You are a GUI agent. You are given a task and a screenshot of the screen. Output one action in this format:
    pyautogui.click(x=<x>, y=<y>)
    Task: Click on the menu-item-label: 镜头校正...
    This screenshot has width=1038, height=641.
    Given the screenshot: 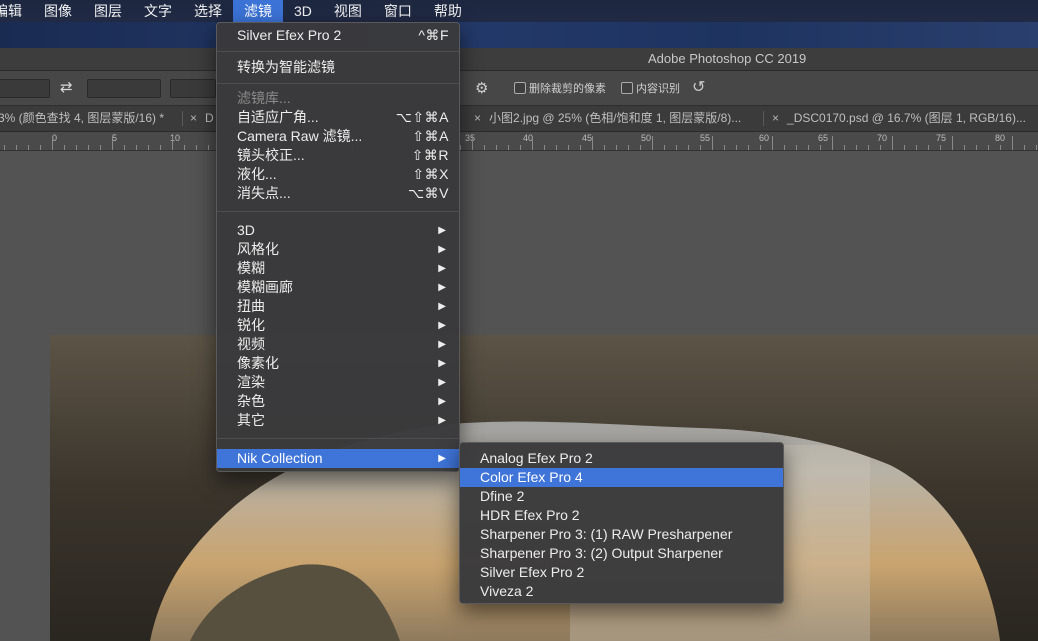 What is the action you would take?
    pyautogui.click(x=271, y=155)
    